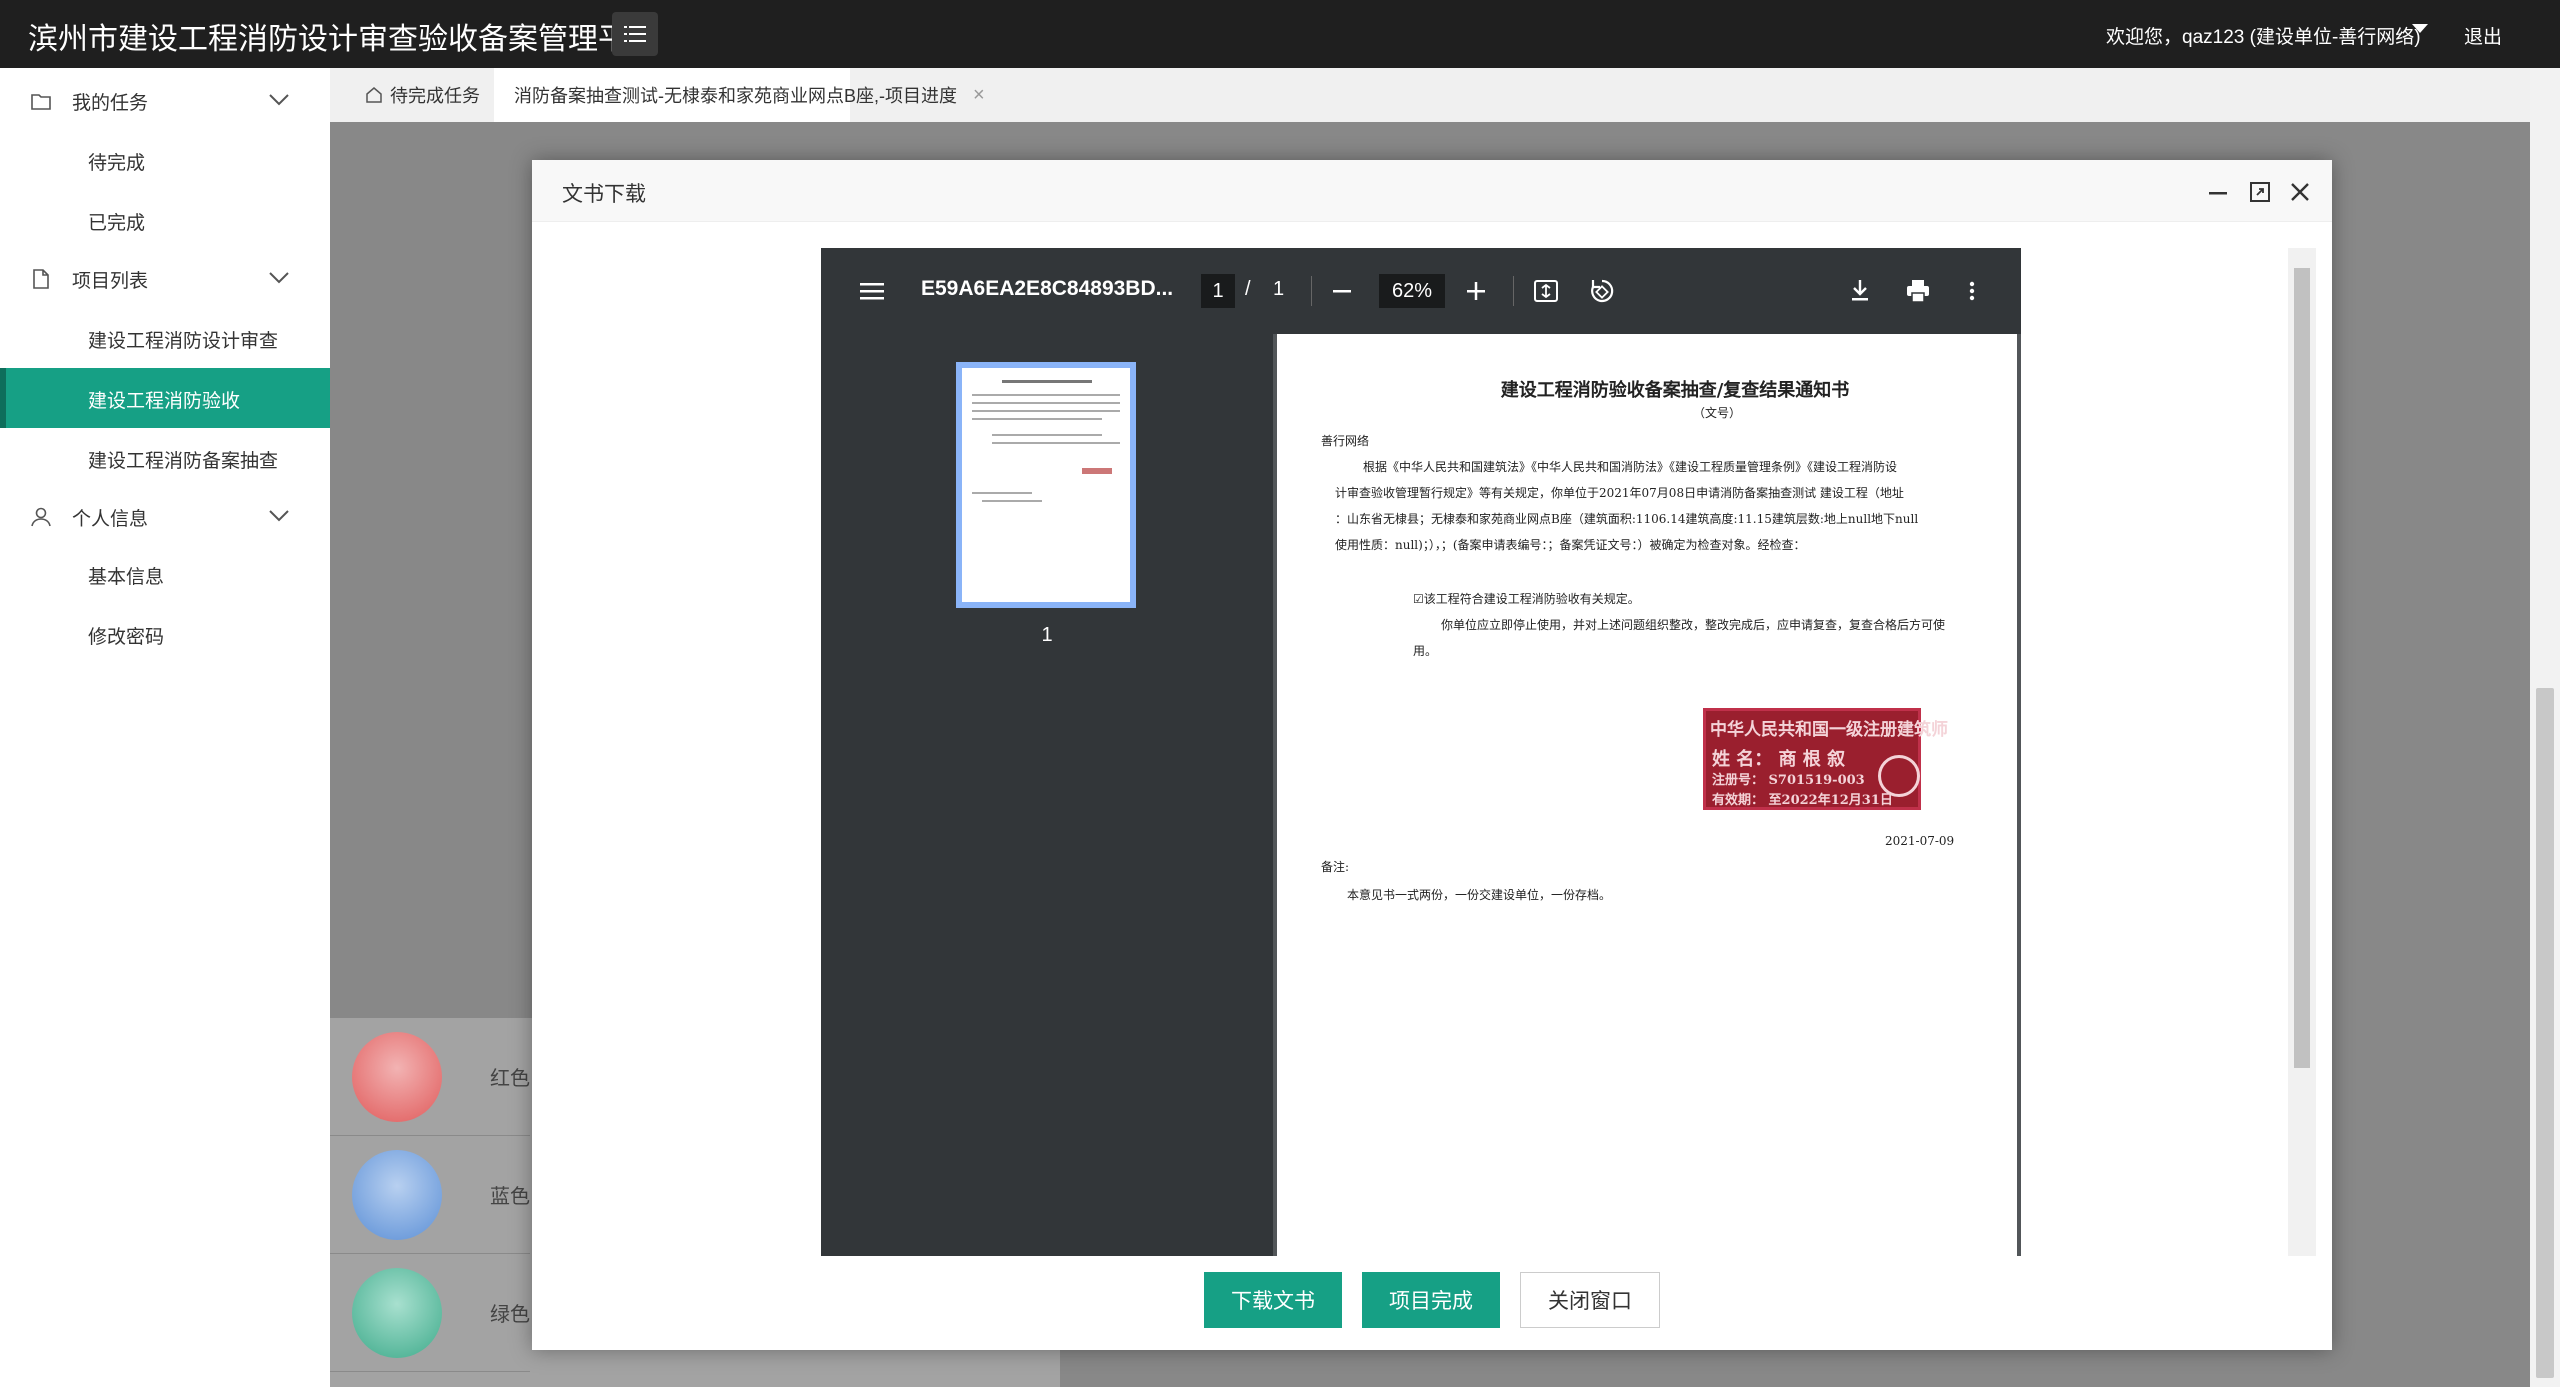 Image resolution: width=2560 pixels, height=1387 pixels. I want to click on list-item-label: 蓝色, so click(510, 1197).